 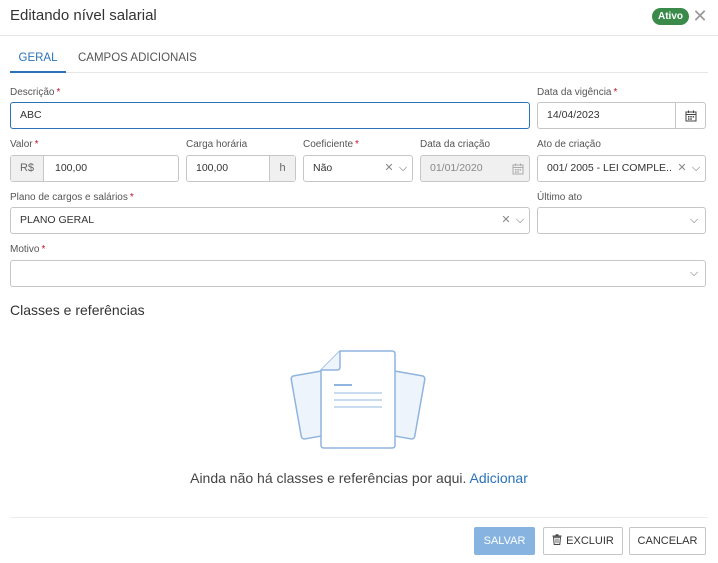 I want to click on add-classes-link: Adicionar, so click(x=499, y=478).